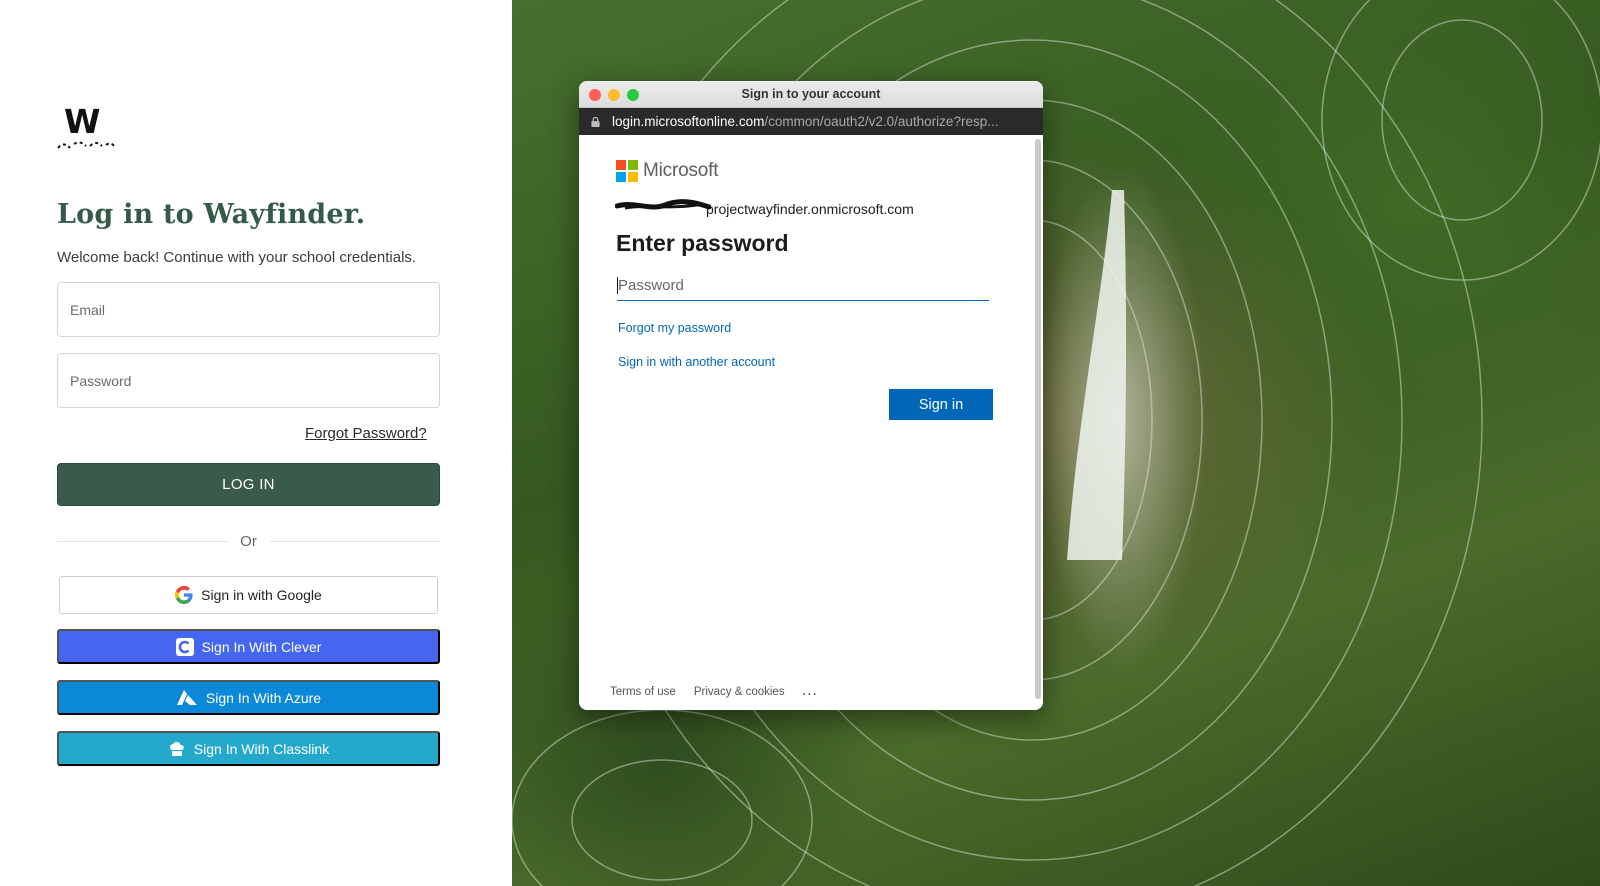  I want to click on svg-text: W, so click(82, 122).